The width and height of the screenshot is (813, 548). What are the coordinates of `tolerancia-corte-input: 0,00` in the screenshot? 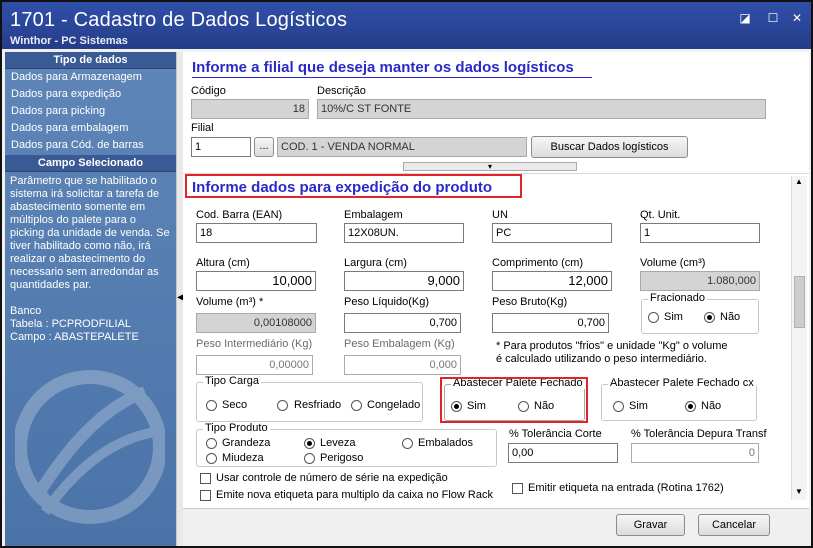 It's located at (563, 453).